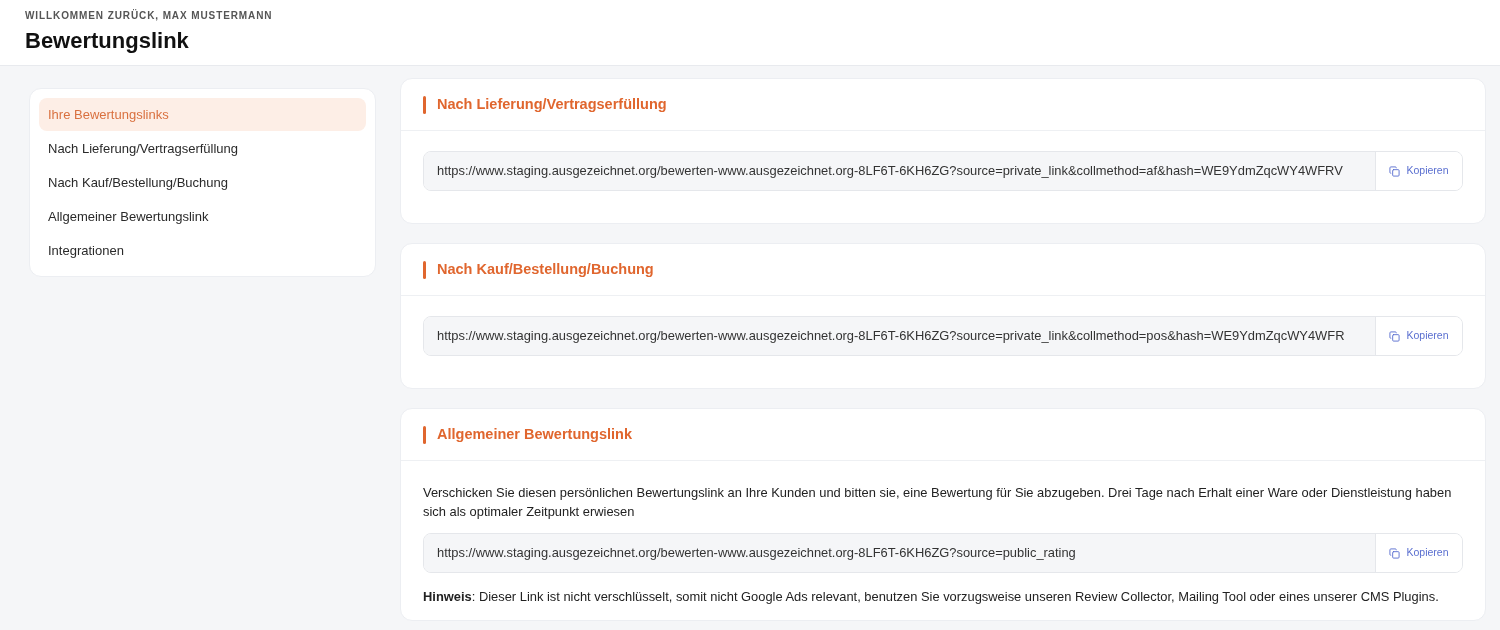  What do you see at coordinates (202, 250) in the screenshot?
I see `sidebar-item: Integrationen` at bounding box center [202, 250].